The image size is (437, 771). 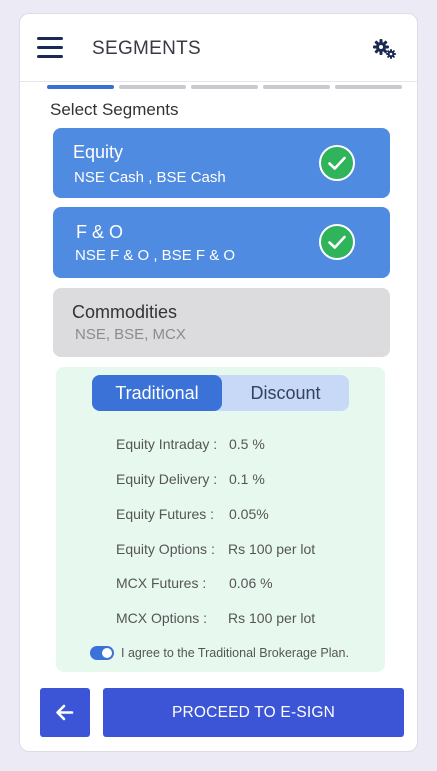 I want to click on select-segments-label: Select Segments, so click(x=114, y=109).